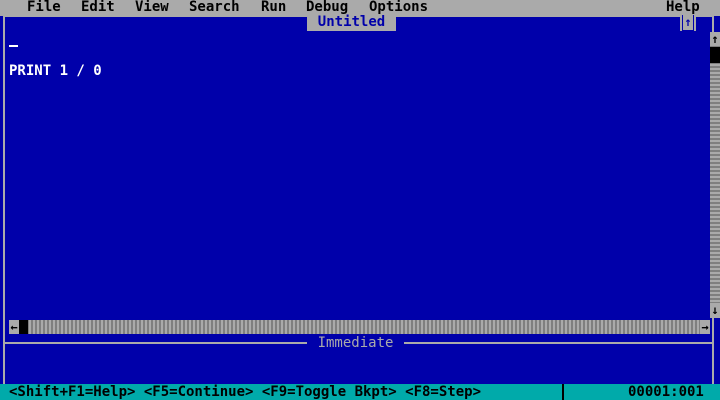 The image size is (720, 400). I want to click on code-line: PRINT 1 / 0, so click(55, 71).